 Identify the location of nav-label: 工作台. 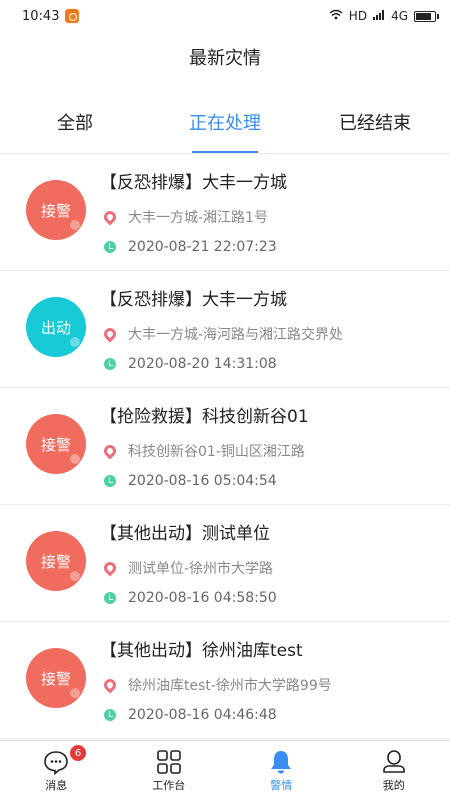
(169, 785).